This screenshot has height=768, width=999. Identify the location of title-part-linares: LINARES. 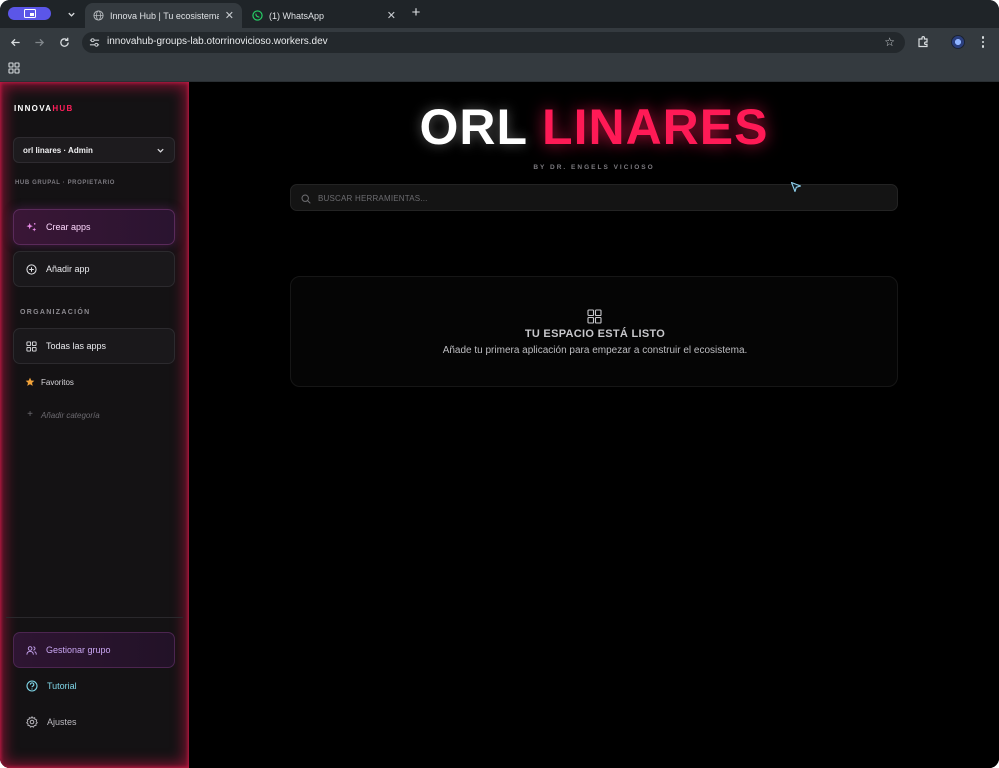
(655, 127).